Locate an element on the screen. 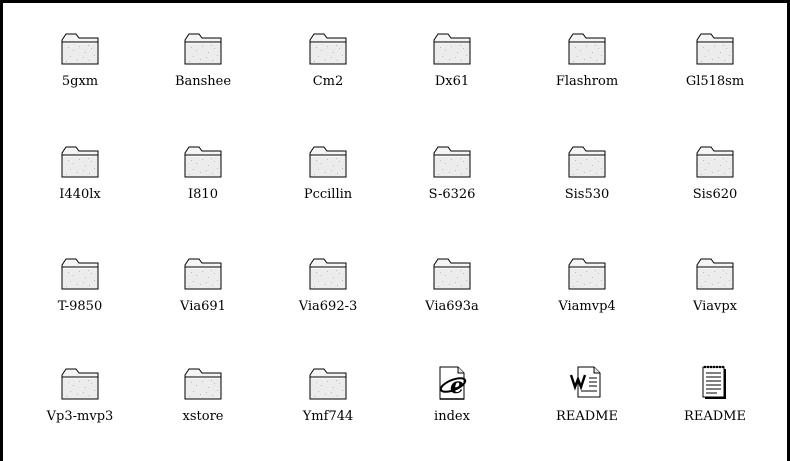 The image size is (790, 461). folder-item-sis530: Sis530 is located at coordinates (587, 188).